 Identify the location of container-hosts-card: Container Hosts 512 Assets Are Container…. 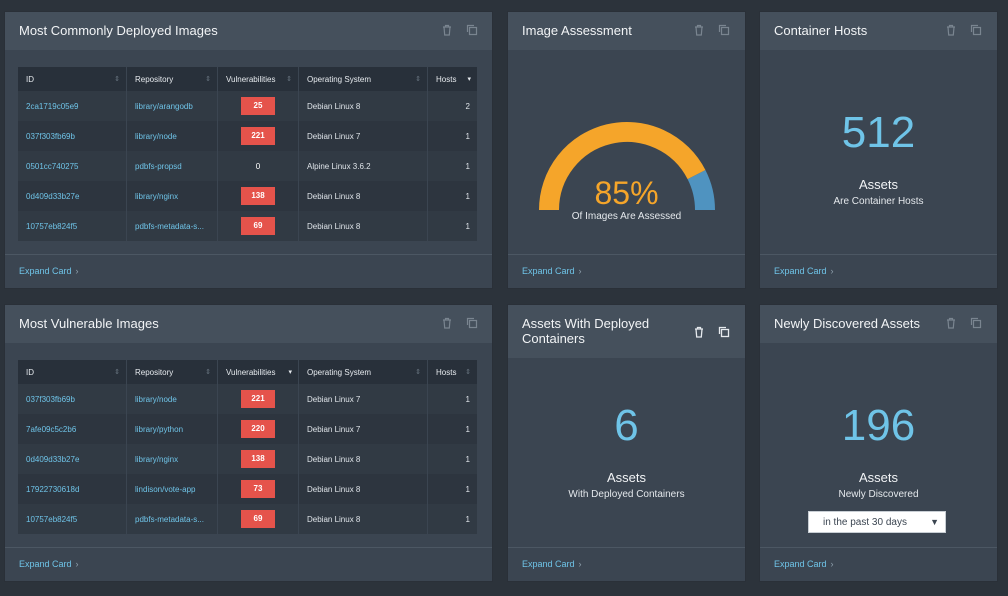
(878, 150).